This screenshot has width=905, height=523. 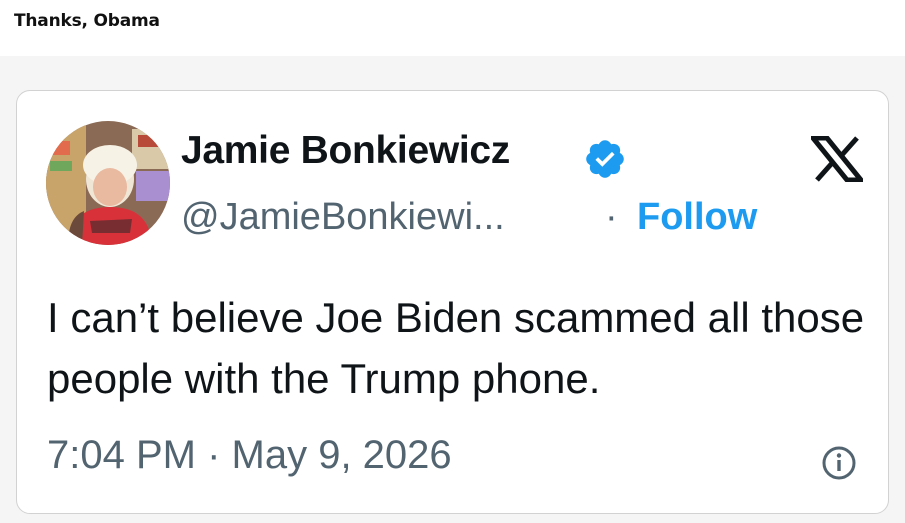 I want to click on post-caption: Thanks, Obama, so click(x=87, y=21).